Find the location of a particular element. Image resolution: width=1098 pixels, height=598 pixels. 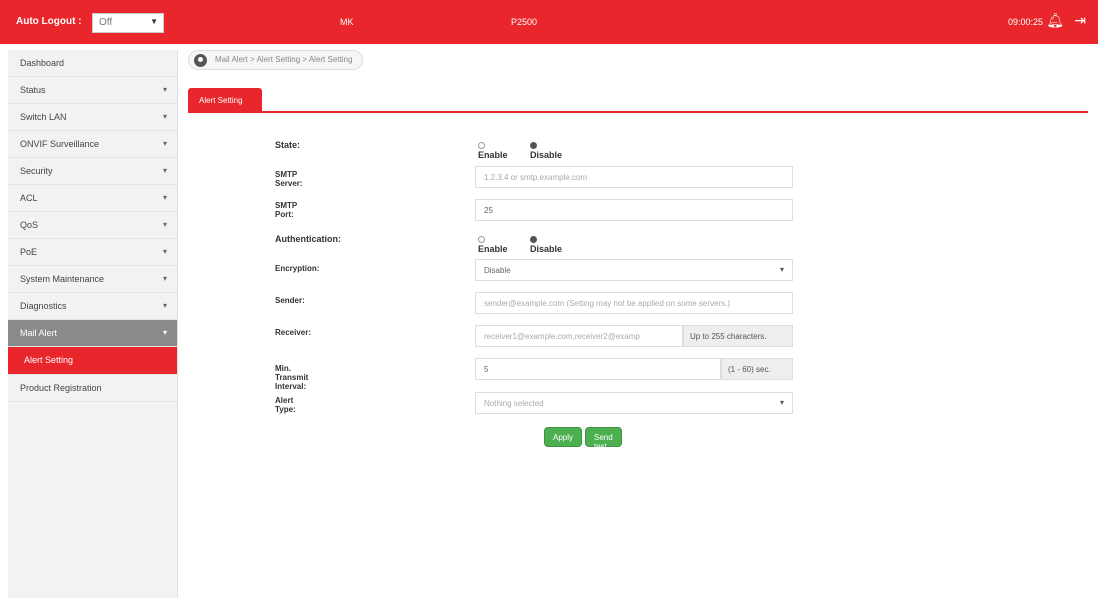

encryption-select: Disable ▾ is located at coordinates (634, 270).